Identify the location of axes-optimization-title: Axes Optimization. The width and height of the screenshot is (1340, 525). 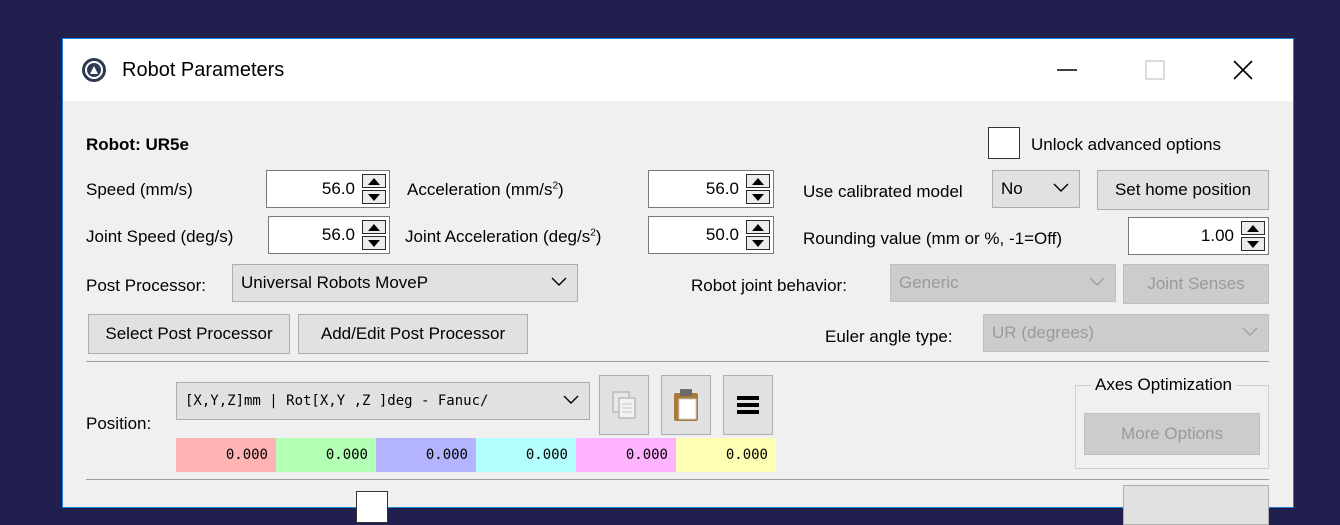
(1163, 385).